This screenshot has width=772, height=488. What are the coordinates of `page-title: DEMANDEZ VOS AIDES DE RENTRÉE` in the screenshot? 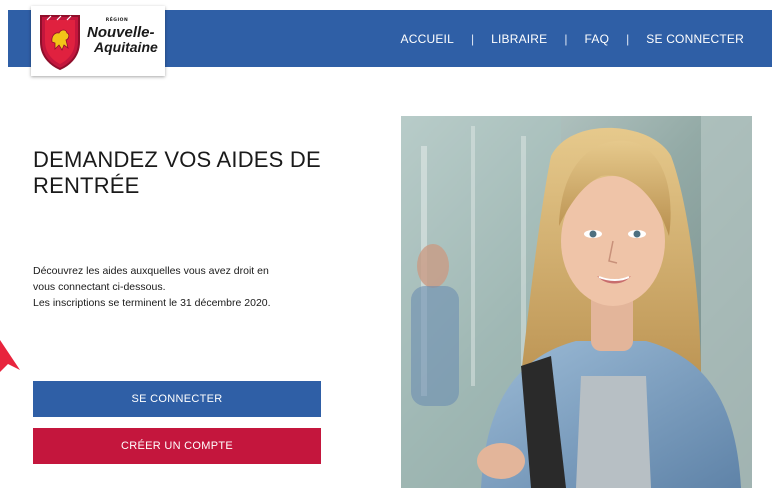 It's located at (177, 172).